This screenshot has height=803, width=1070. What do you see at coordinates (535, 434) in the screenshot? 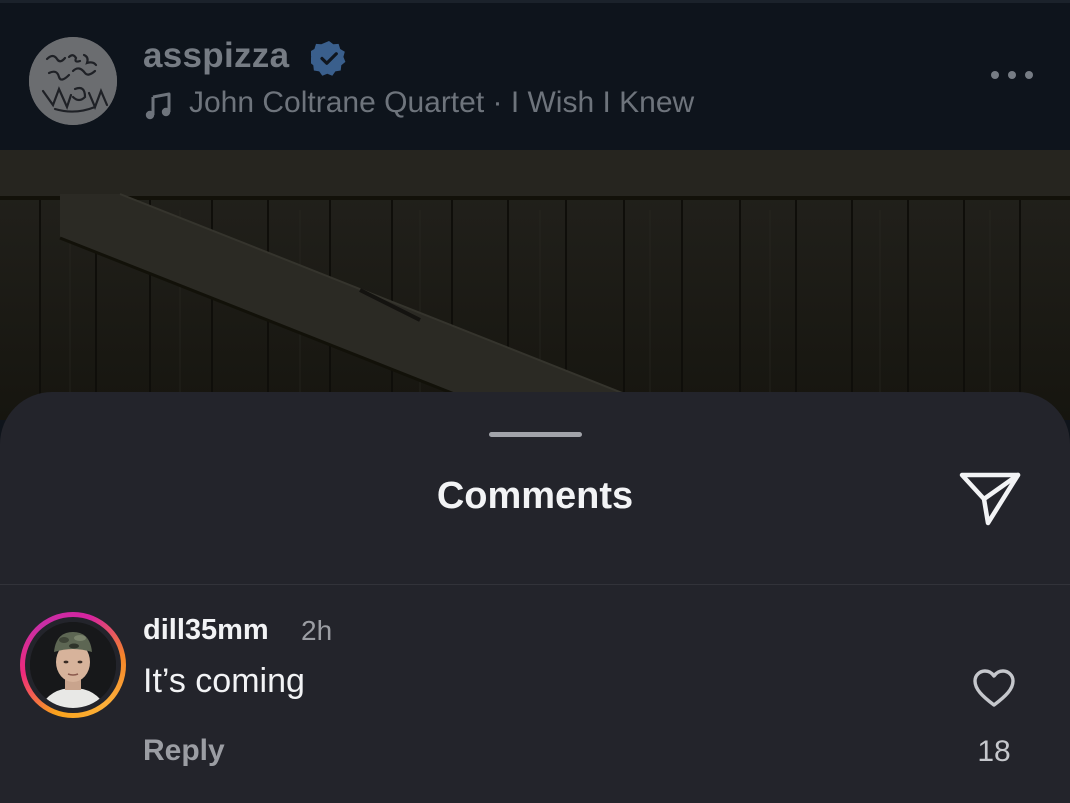
I see `sheet-drag-handle` at bounding box center [535, 434].